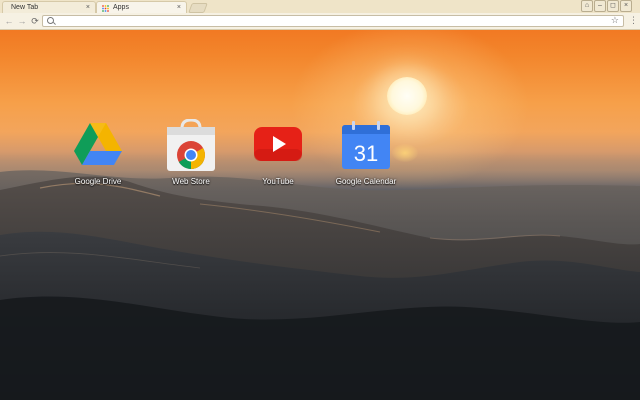 The height and width of the screenshot is (400, 640). What do you see at coordinates (98, 144) in the screenshot?
I see `google-drive-icon` at bounding box center [98, 144].